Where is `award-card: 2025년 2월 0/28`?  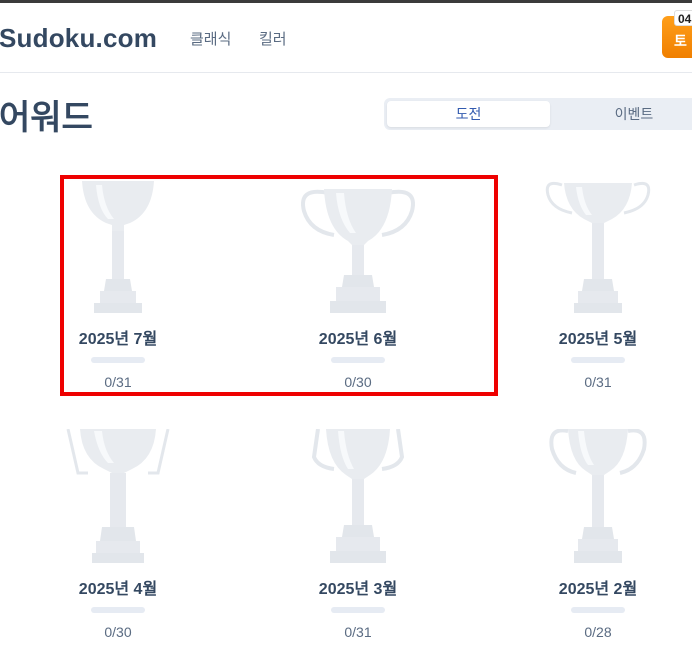 award-card: 2025년 2월 0/28 is located at coordinates (598, 539).